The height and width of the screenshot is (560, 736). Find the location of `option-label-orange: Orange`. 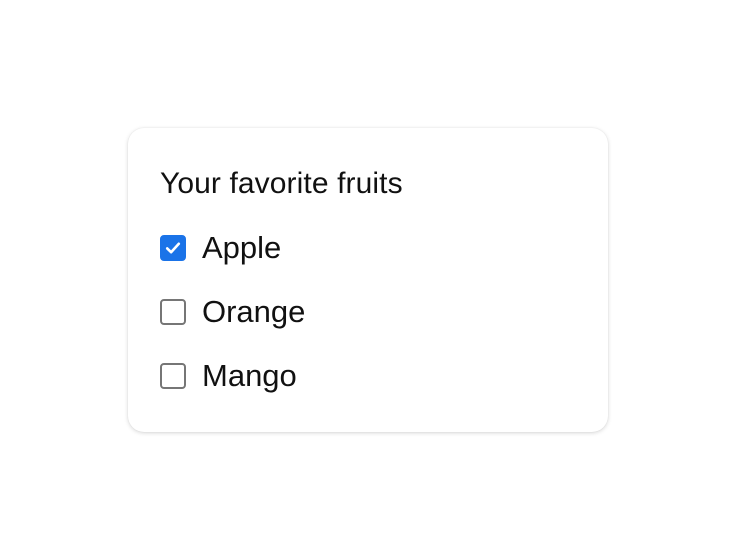

option-label-orange: Orange is located at coordinates (254, 311).